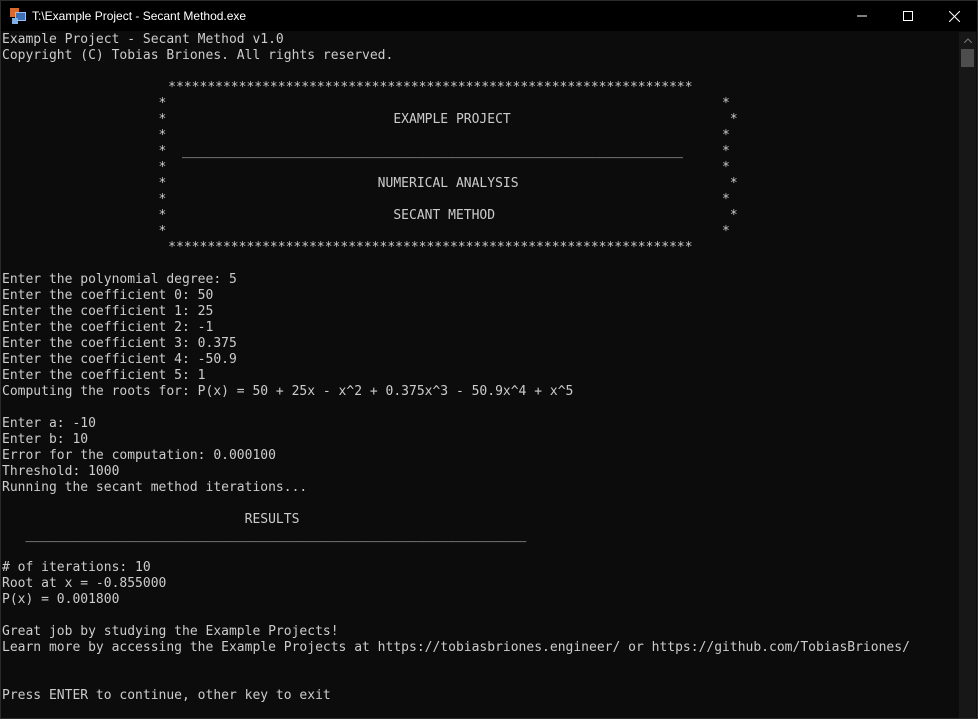 This screenshot has width=978, height=719. I want to click on maximize-button, so click(908, 16).